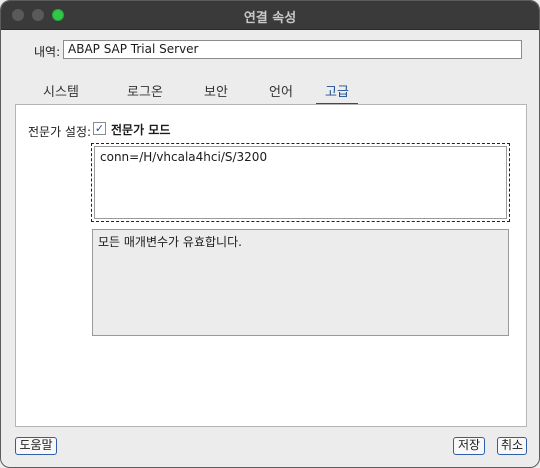  What do you see at coordinates (145, 94) in the screenshot?
I see `tab-logon: 로그온` at bounding box center [145, 94].